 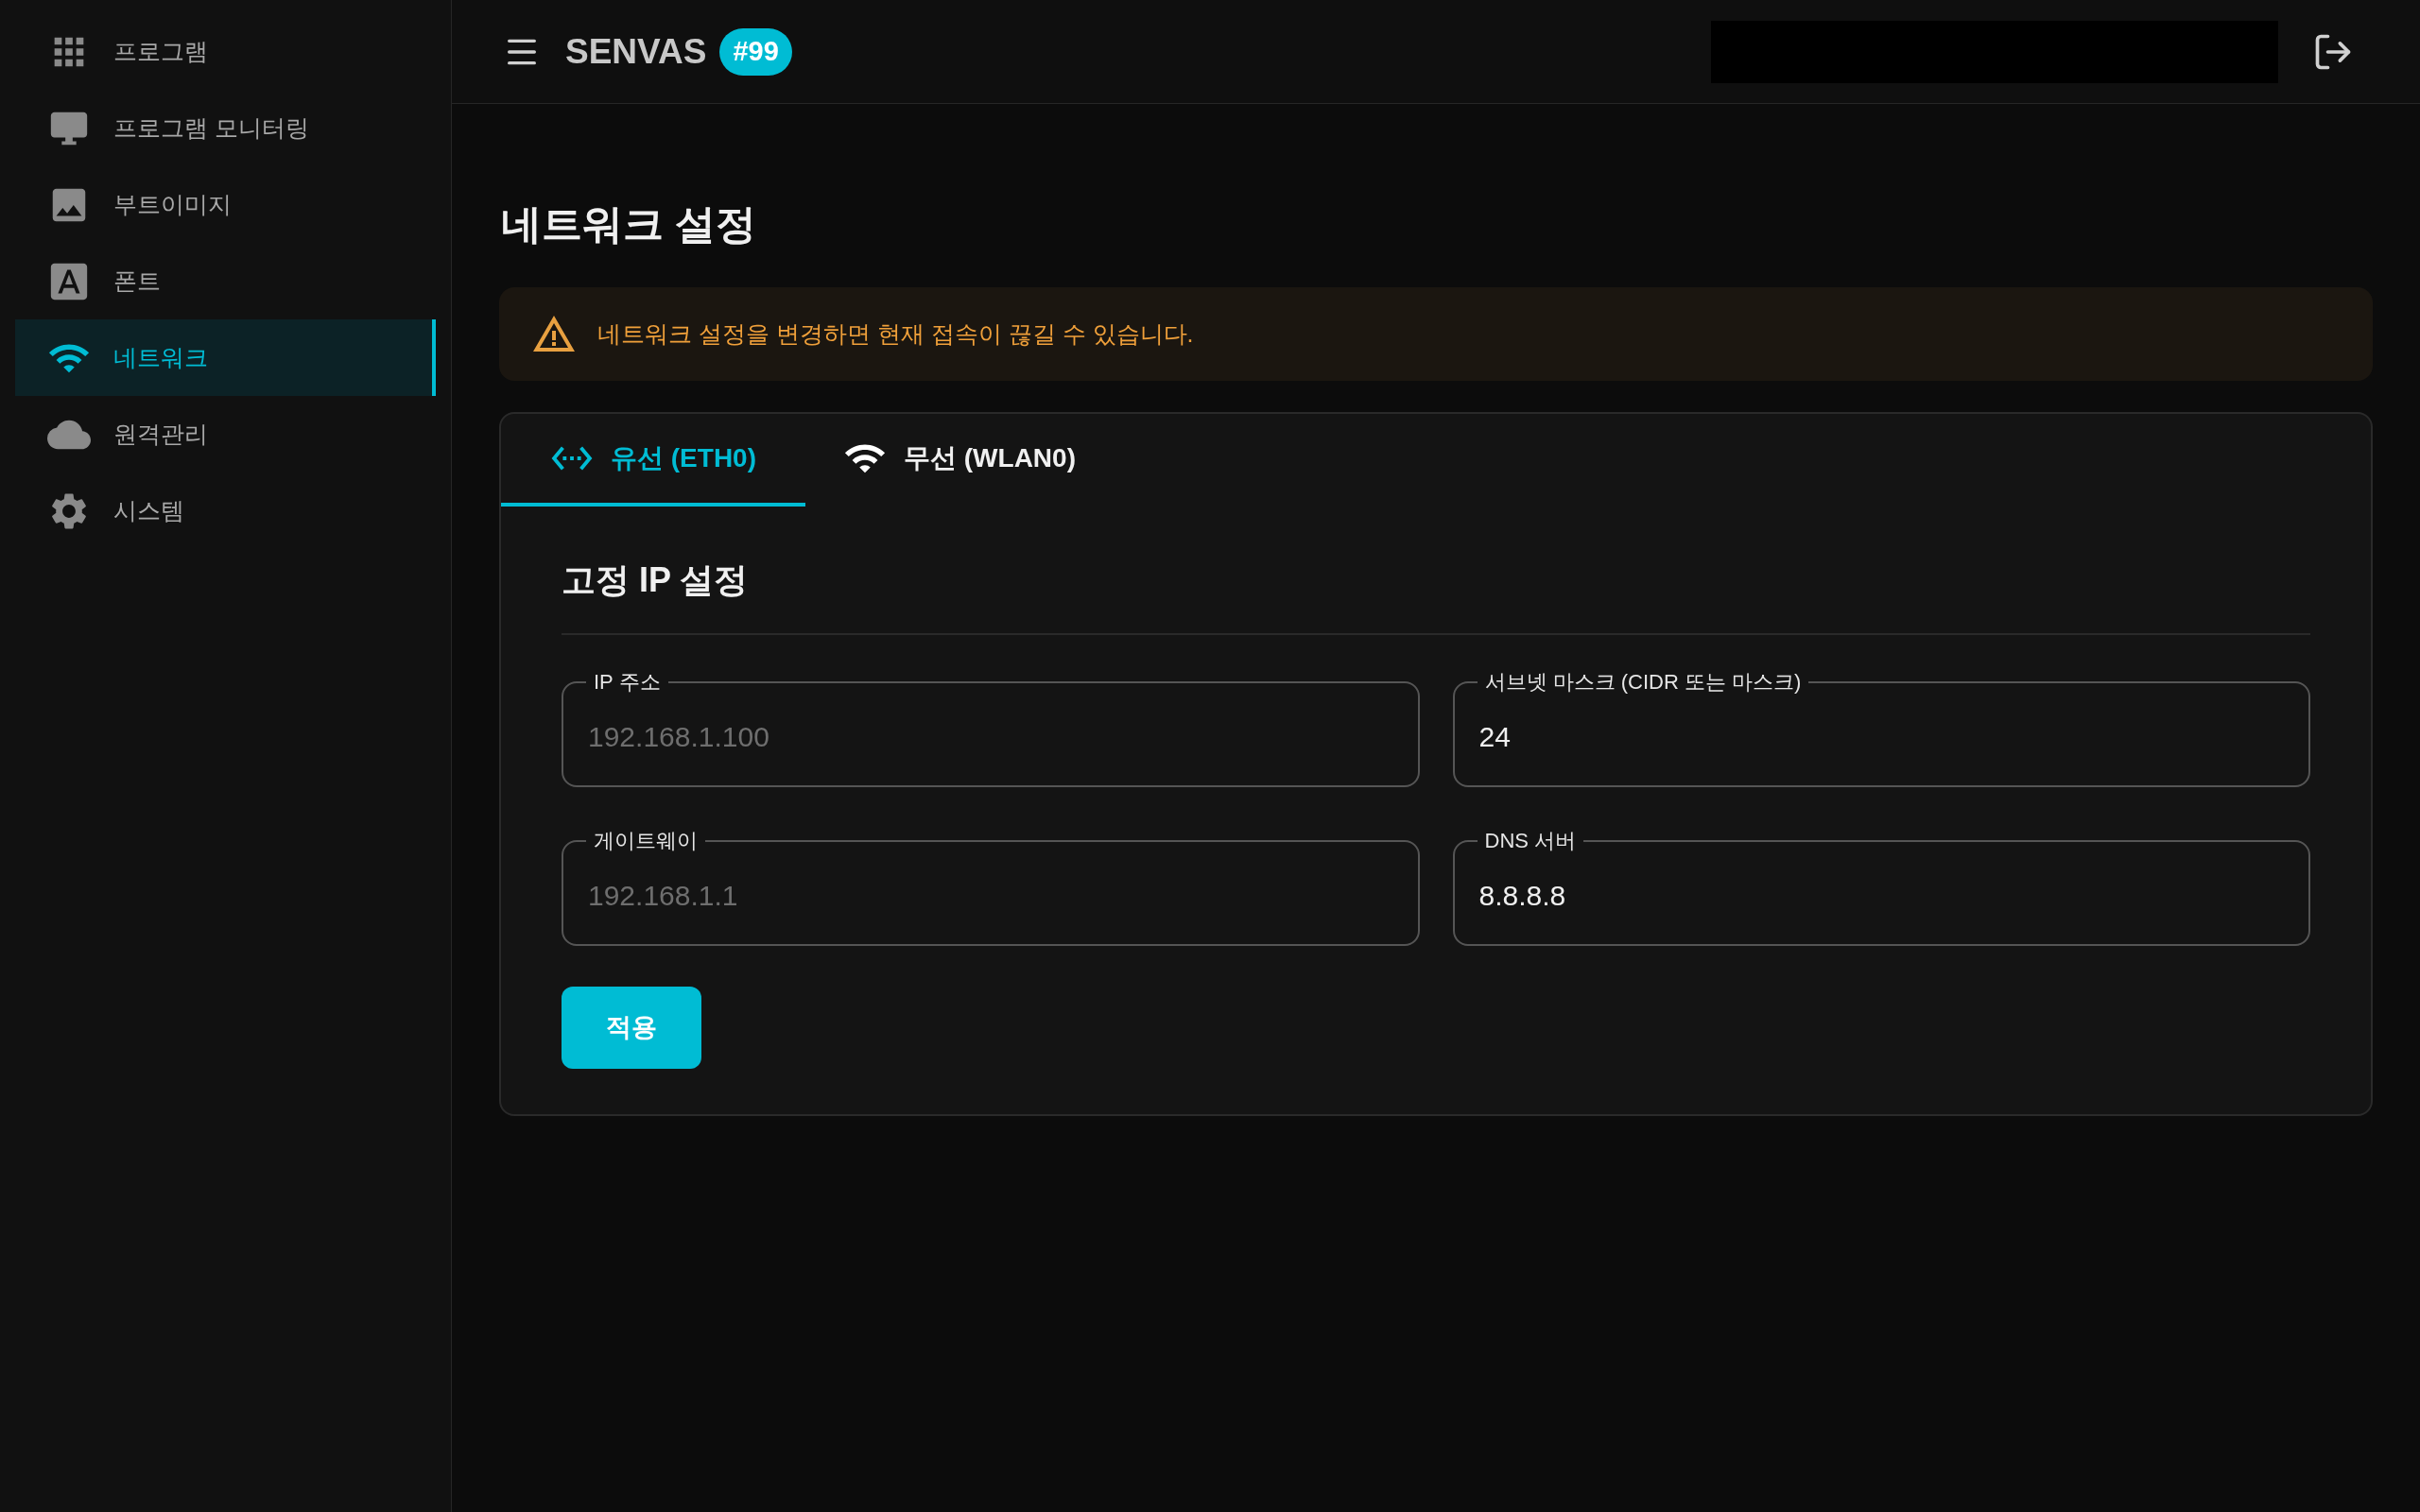 I want to click on field-label: 게이트웨이, so click(x=646, y=841).